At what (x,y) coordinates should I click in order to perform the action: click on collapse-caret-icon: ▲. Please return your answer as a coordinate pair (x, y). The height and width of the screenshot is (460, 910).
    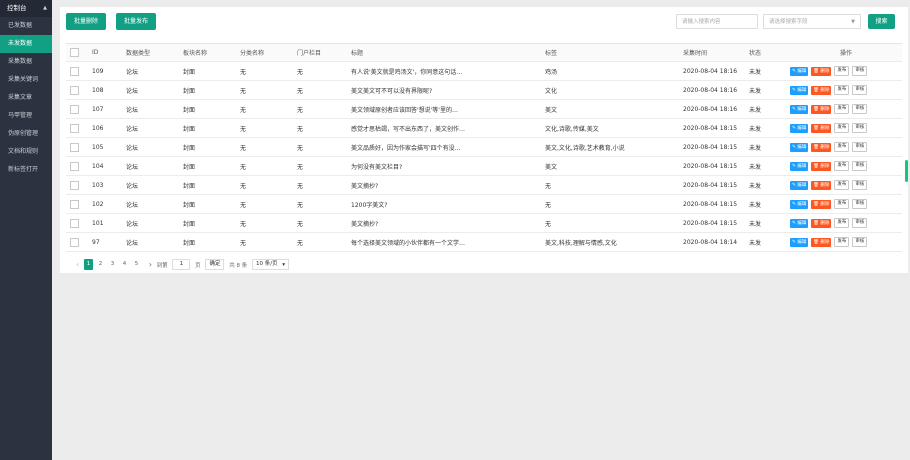
    Looking at the image, I should click on (45, 8).